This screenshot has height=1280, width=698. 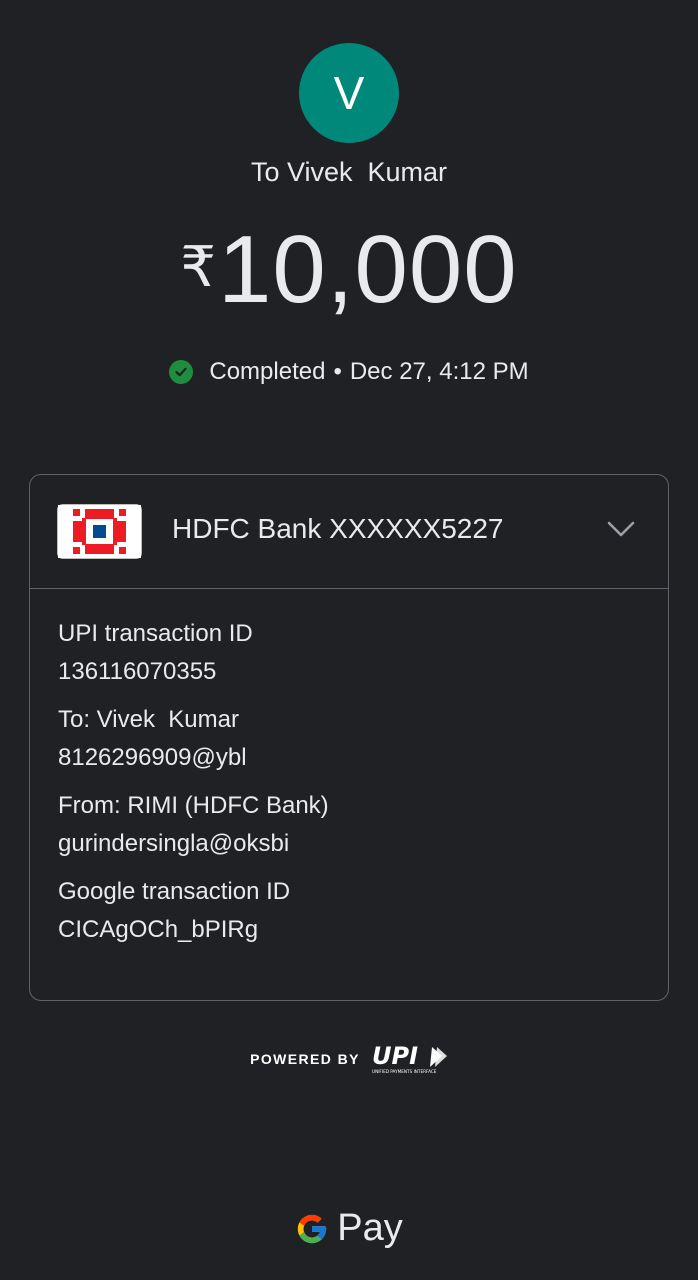 What do you see at coordinates (349, 844) in the screenshot?
I see `detail-value: gurindersingla@oksbi` at bounding box center [349, 844].